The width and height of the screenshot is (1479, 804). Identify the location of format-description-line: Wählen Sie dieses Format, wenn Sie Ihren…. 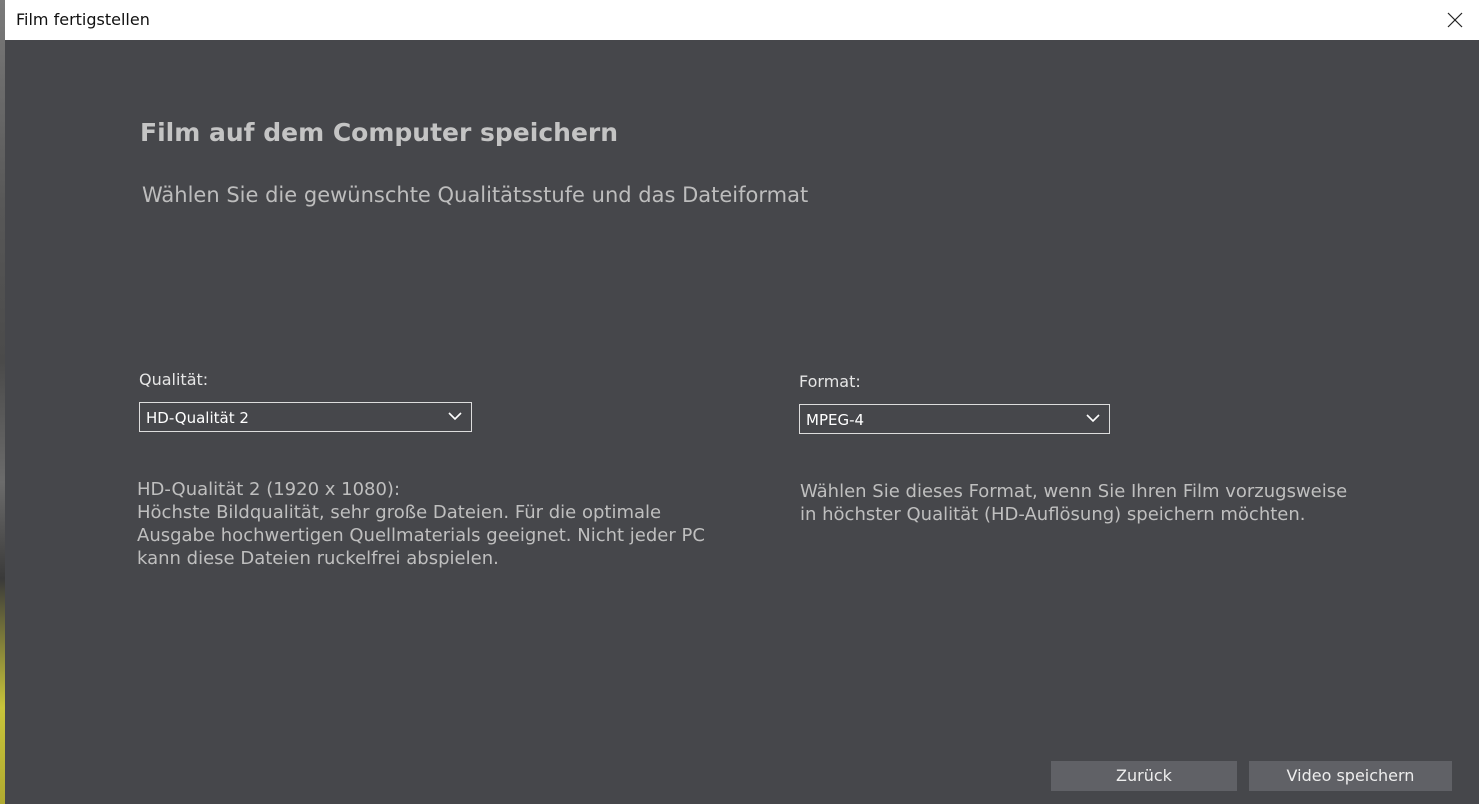
(1074, 491).